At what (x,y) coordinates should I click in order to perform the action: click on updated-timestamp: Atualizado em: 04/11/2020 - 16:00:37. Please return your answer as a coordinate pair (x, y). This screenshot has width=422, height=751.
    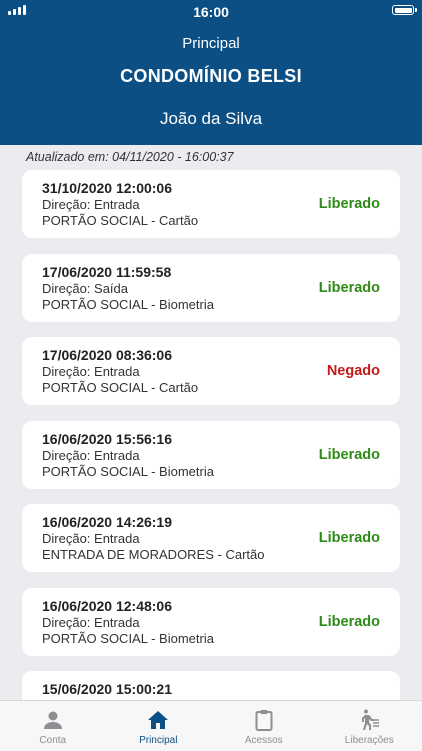
    Looking at the image, I should click on (130, 157).